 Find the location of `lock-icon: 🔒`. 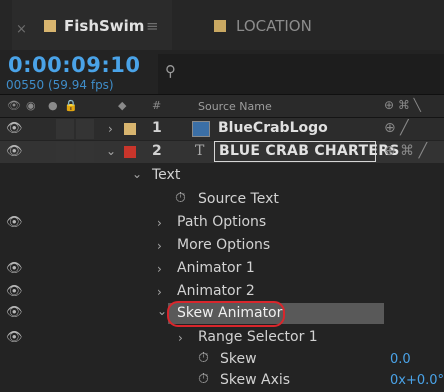

lock-icon: 🔒 is located at coordinates (71, 105).